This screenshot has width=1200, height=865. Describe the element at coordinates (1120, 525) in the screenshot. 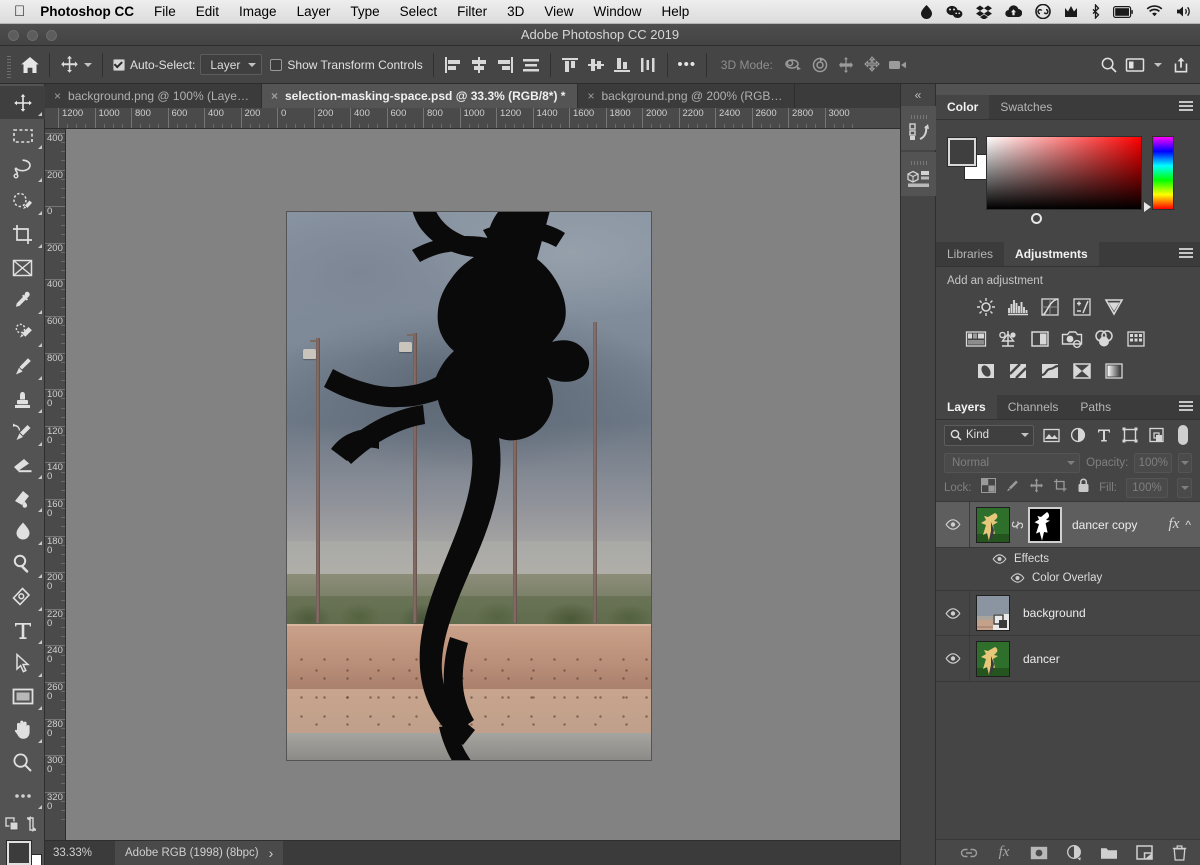

I see `layer-name: dancer copy` at that location.